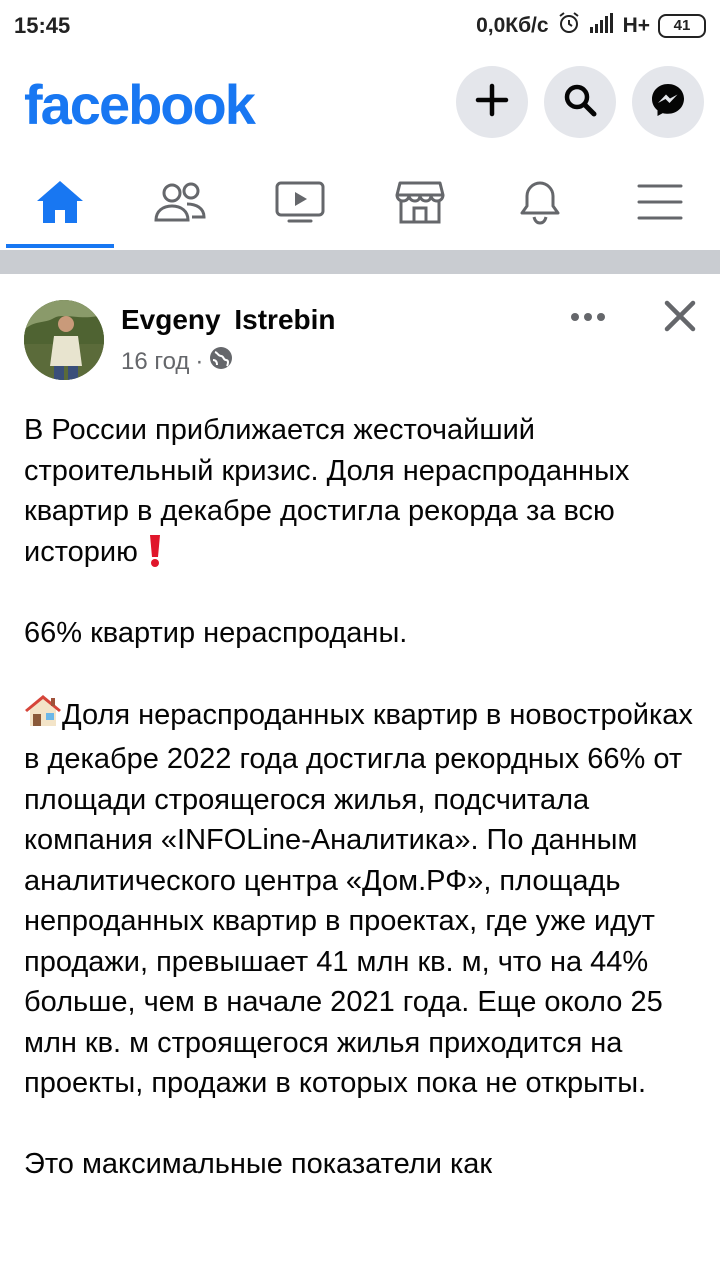 Image resolution: width=720 pixels, height=1280 pixels. I want to click on post-author: Evgeny Istrebin, so click(228, 320).